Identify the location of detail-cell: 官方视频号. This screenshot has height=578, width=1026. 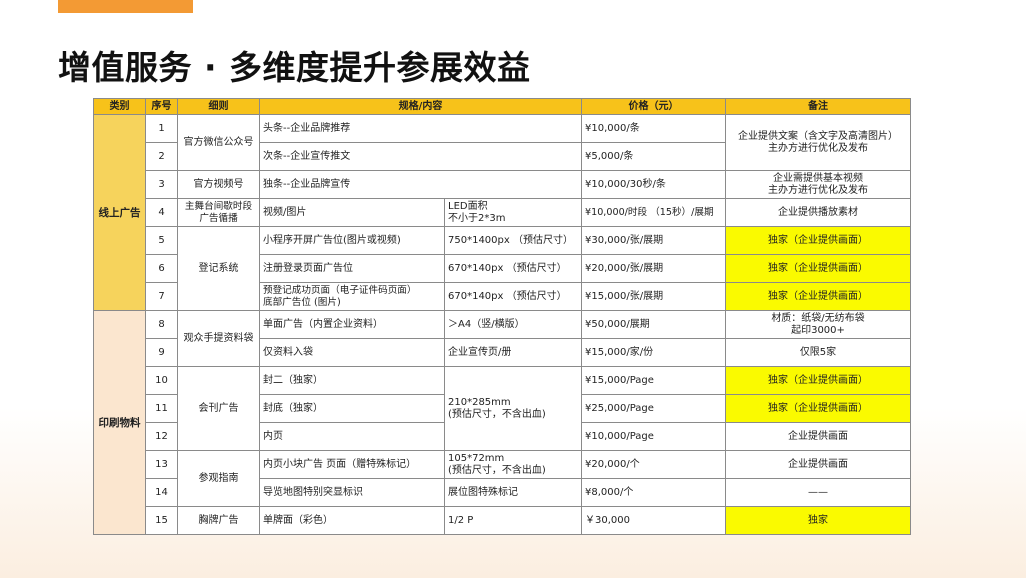
(218, 184).